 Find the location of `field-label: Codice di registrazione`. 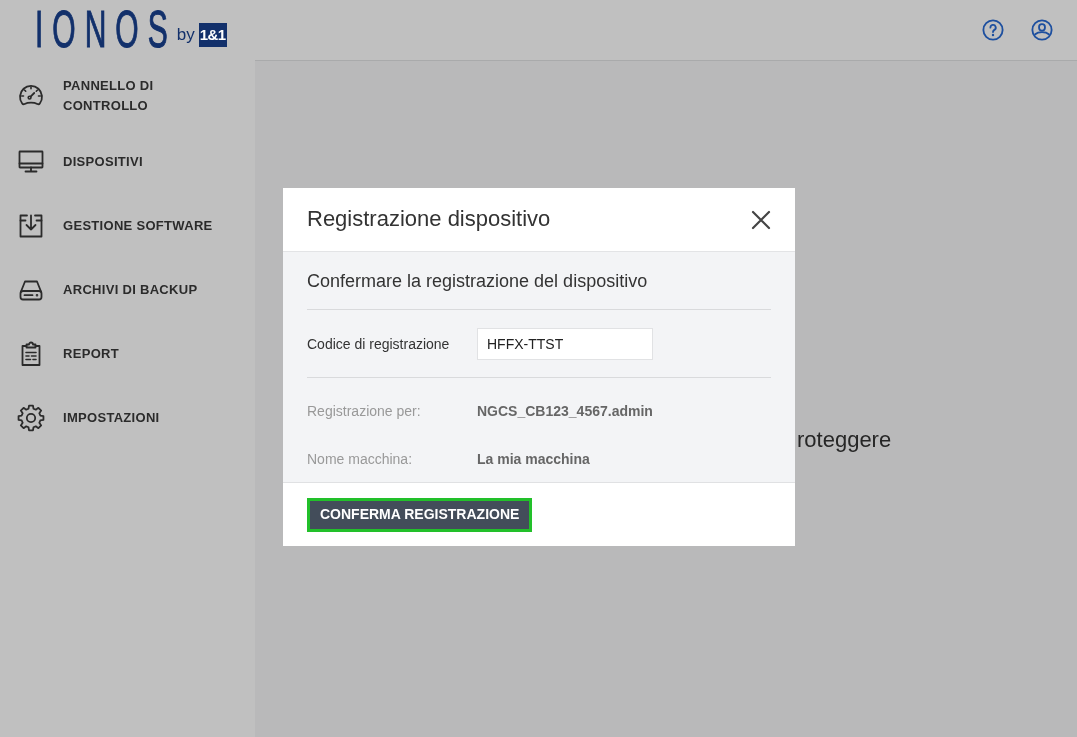

field-label: Codice di registrazione is located at coordinates (379, 344).